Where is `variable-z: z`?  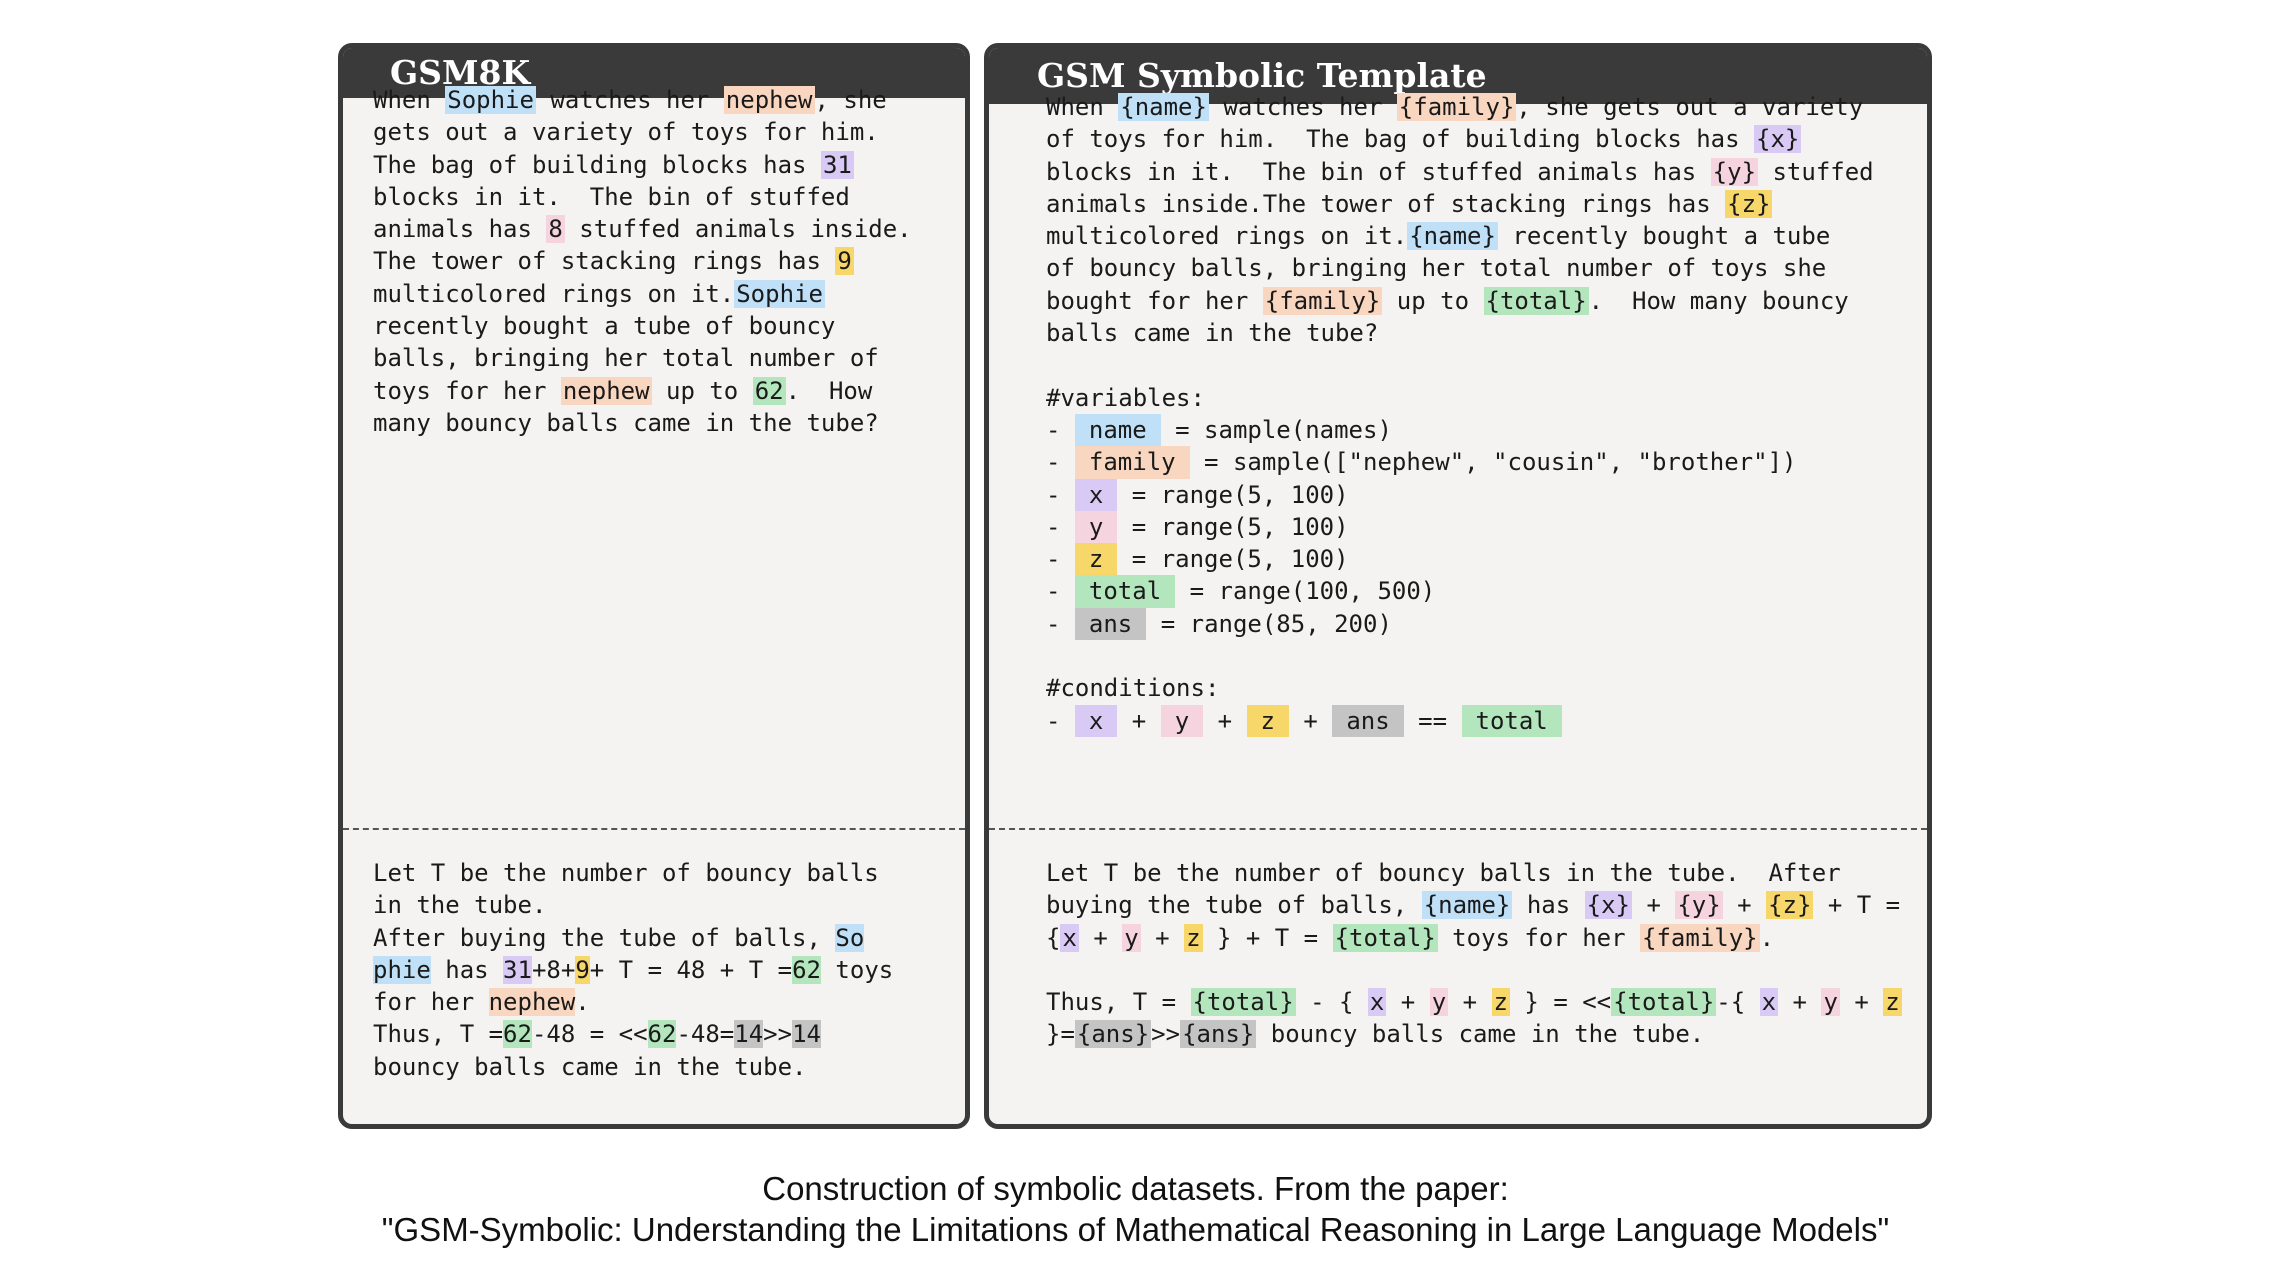 variable-z: z is located at coordinates (1096, 559).